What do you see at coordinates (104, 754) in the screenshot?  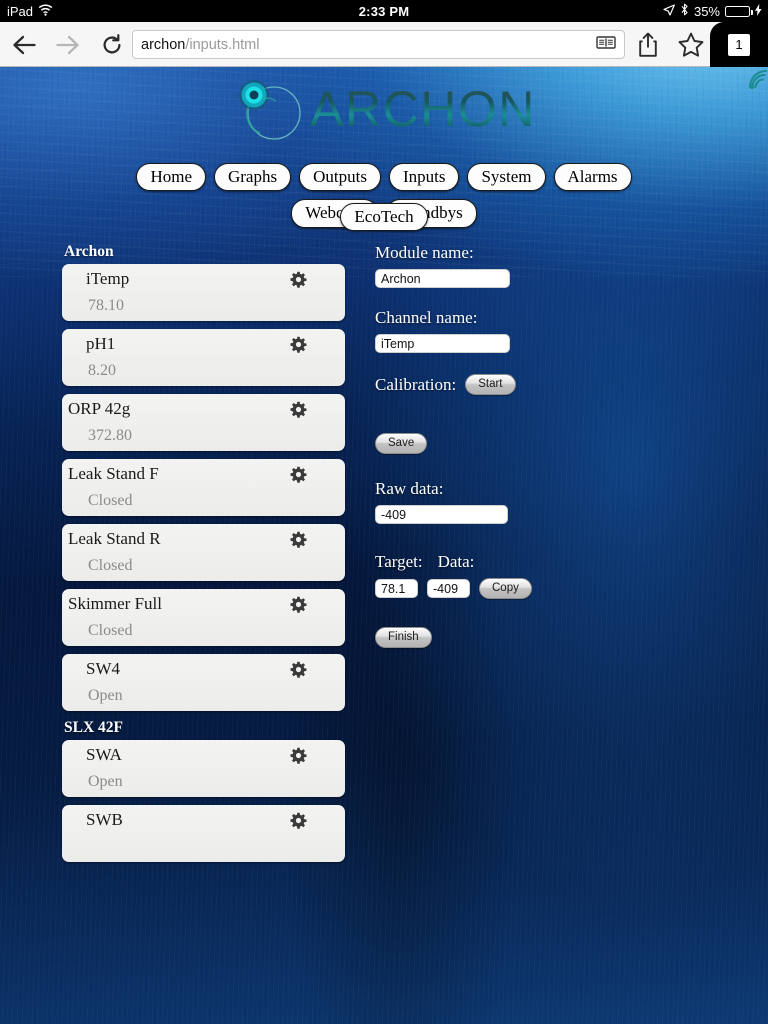 I see `channel-card-title: SWA` at bounding box center [104, 754].